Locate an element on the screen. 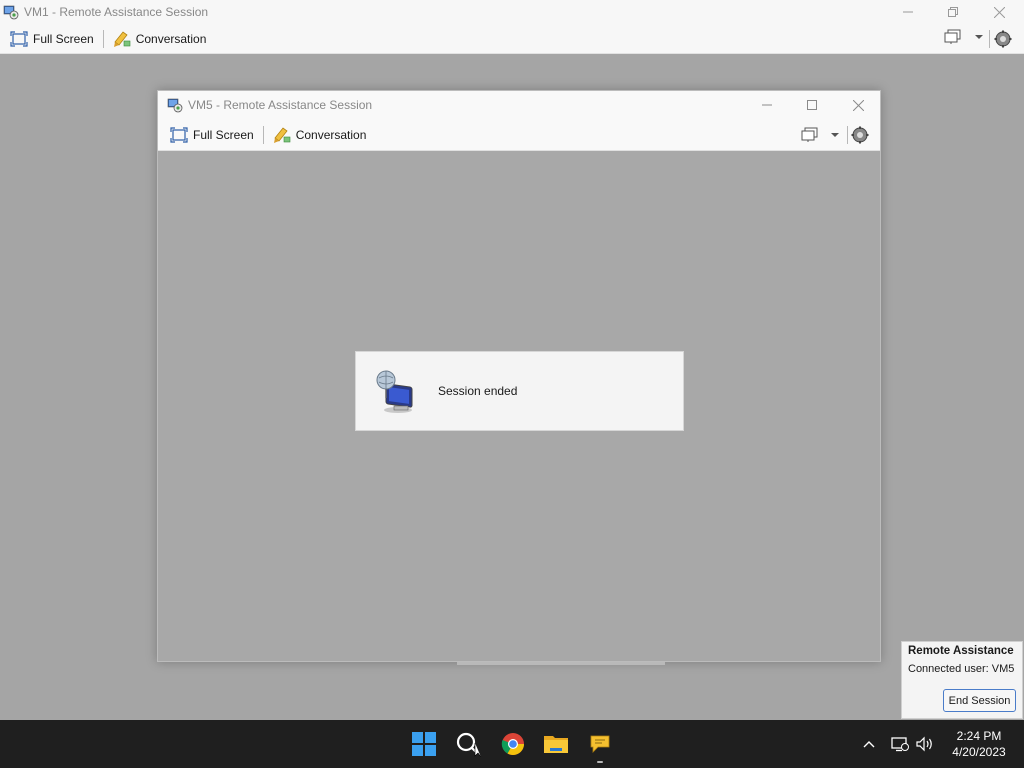 This screenshot has width=1024, height=768. chevron-up-icon is located at coordinates (869, 744).